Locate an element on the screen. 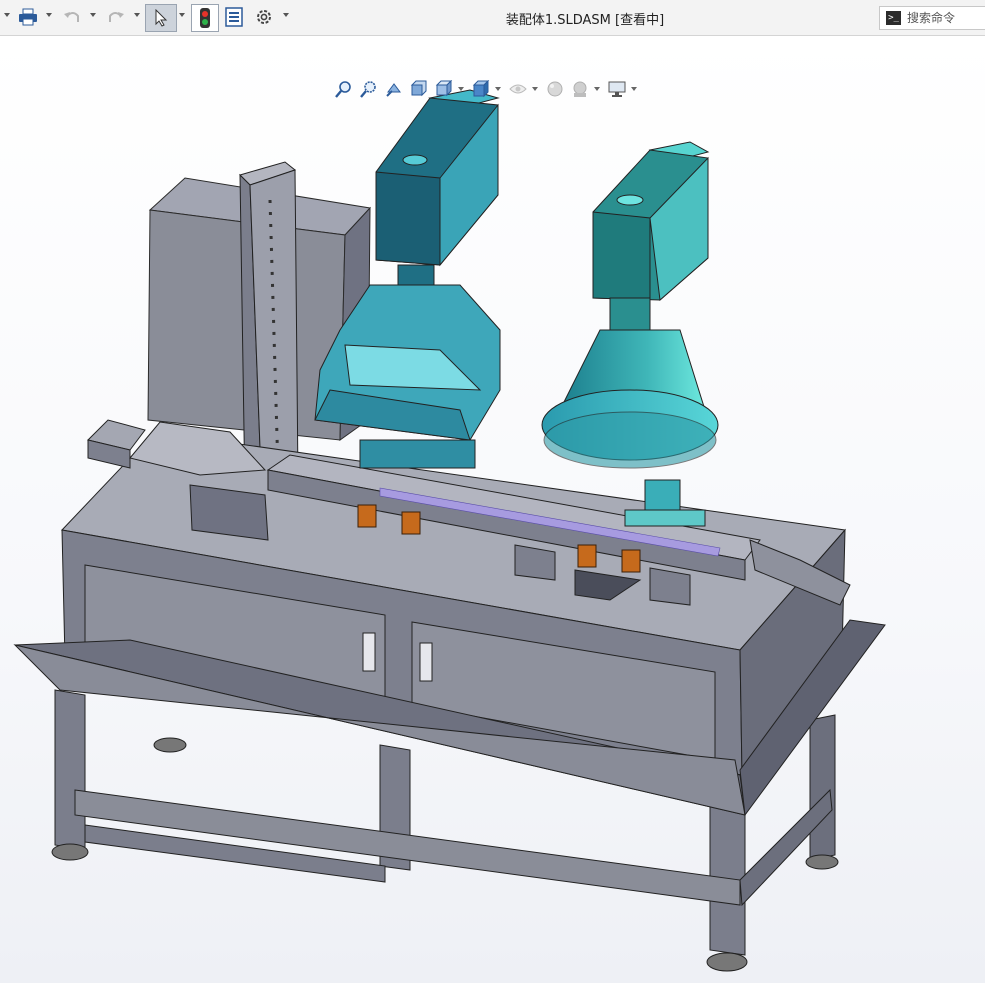  select-chevron-down-icon is located at coordinates (182, 15).